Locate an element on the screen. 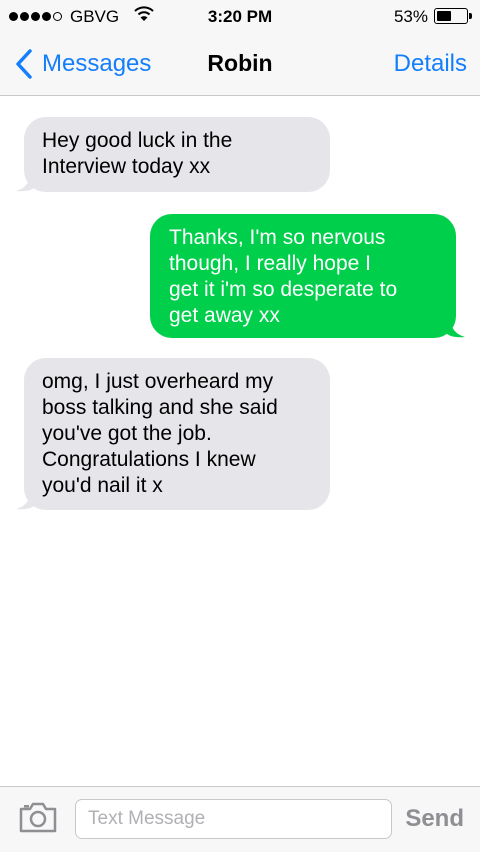 This screenshot has width=480, height=852. camera-icon is located at coordinates (38, 817).